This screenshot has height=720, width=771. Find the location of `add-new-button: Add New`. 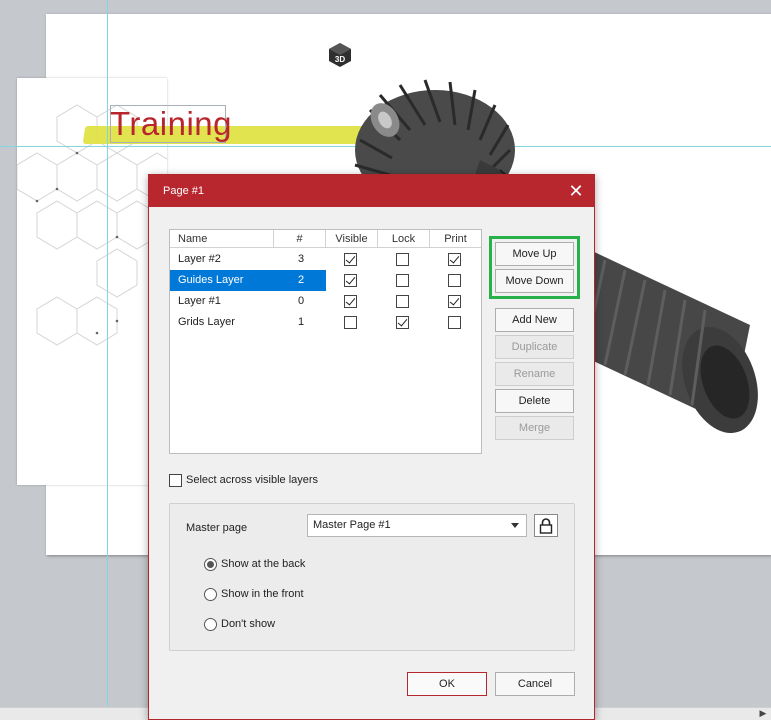

add-new-button: Add New is located at coordinates (534, 320).